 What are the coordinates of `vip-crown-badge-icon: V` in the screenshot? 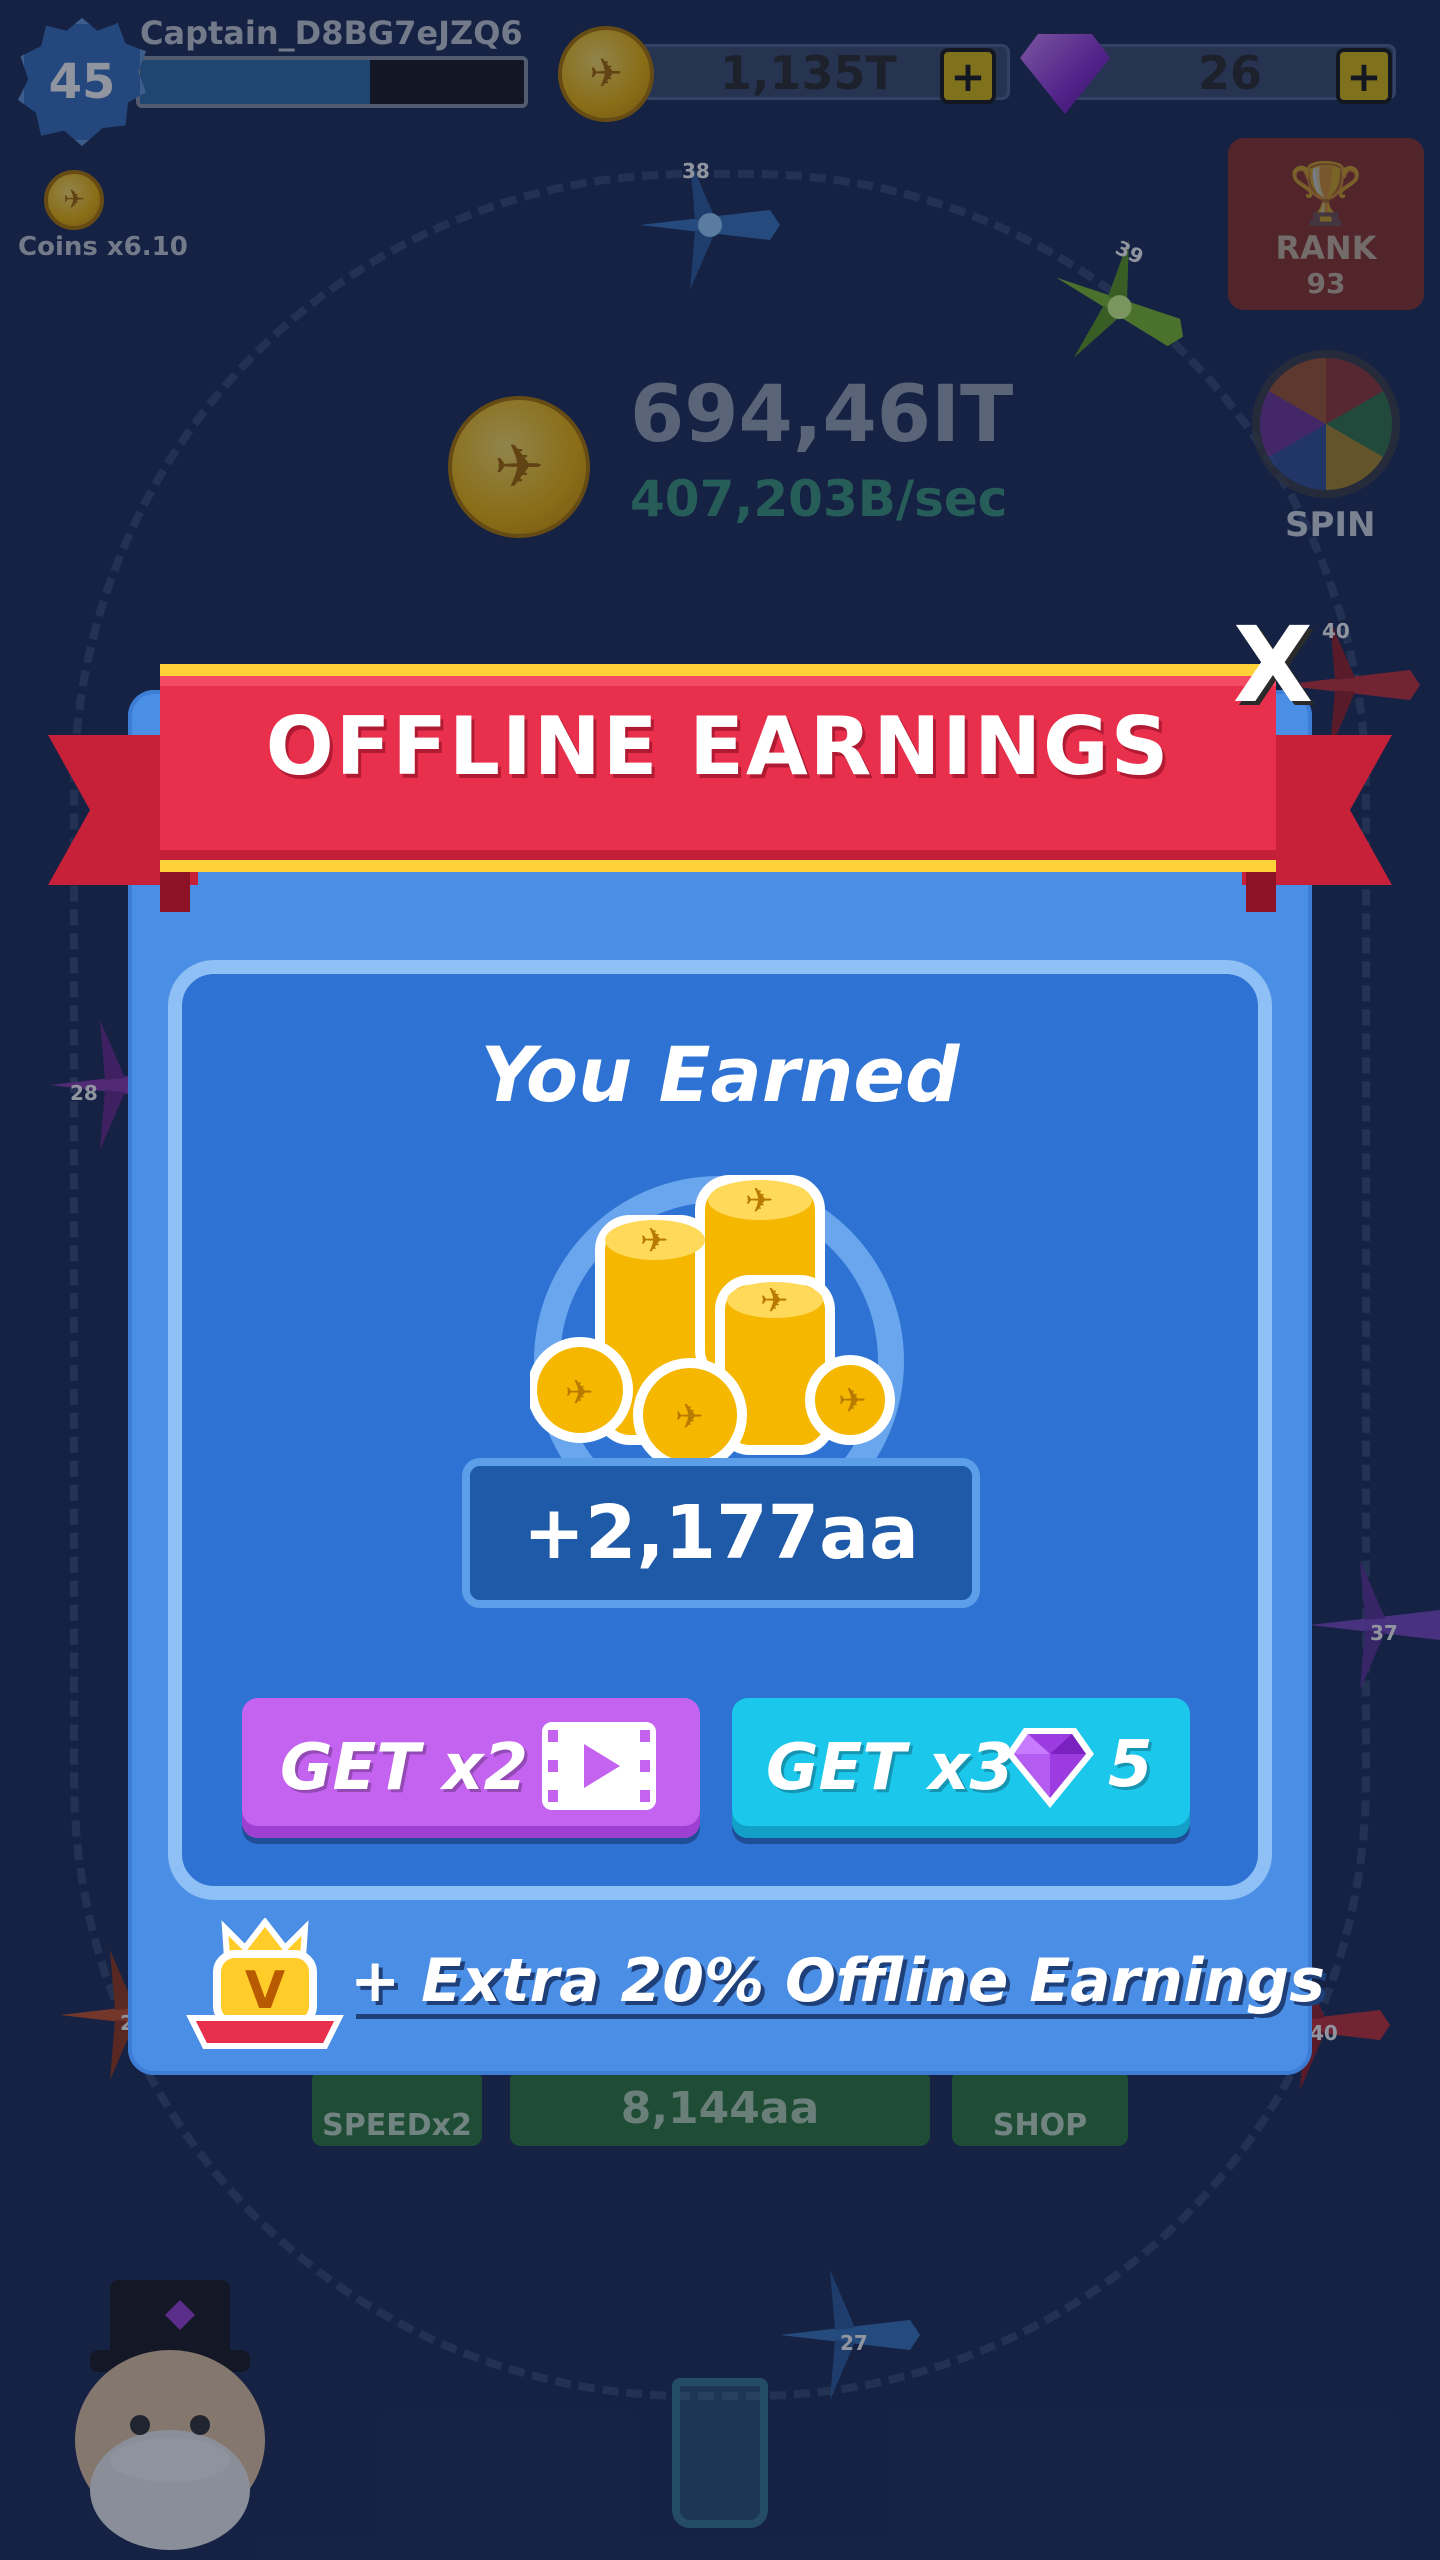 It's located at (265, 1983).